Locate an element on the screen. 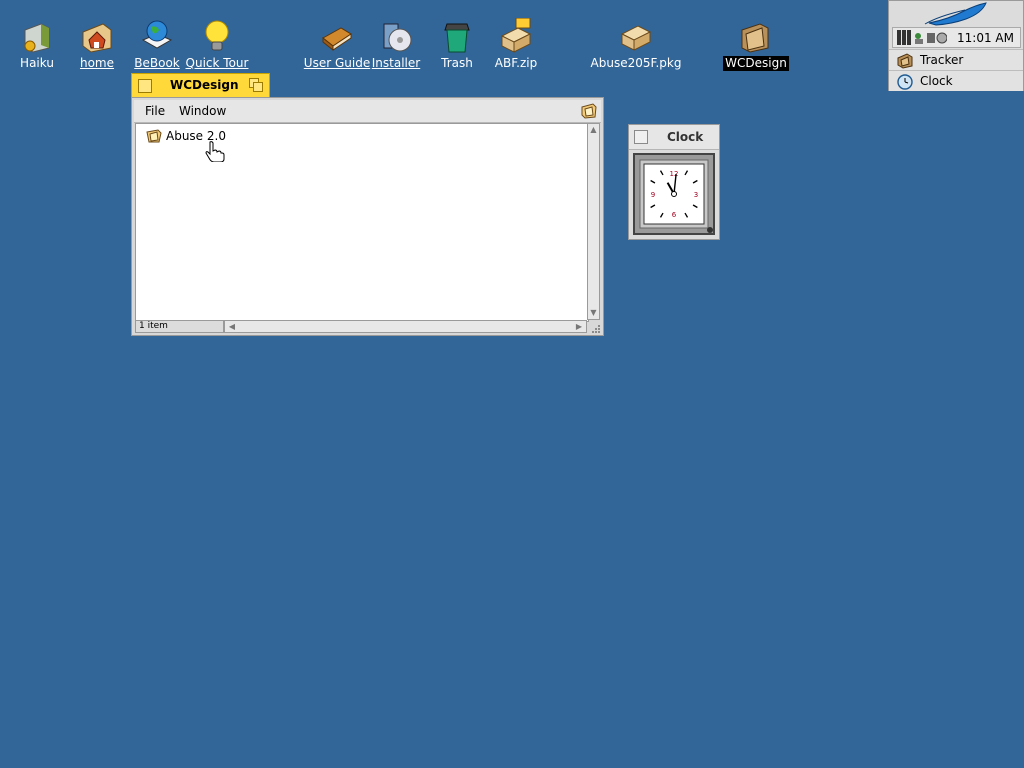 Image resolution: width=1024 pixels, height=768 pixels. package-icon is located at coordinates (636, 36).